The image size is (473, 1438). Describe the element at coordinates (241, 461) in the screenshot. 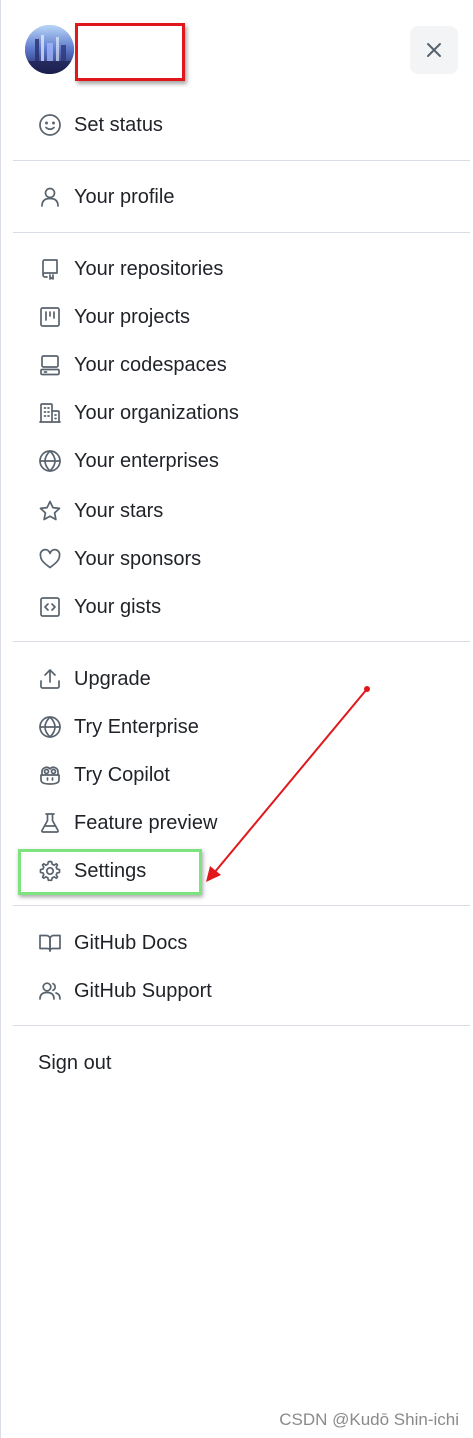

I see `menu-item-your-enterprises: Your enterprises` at that location.